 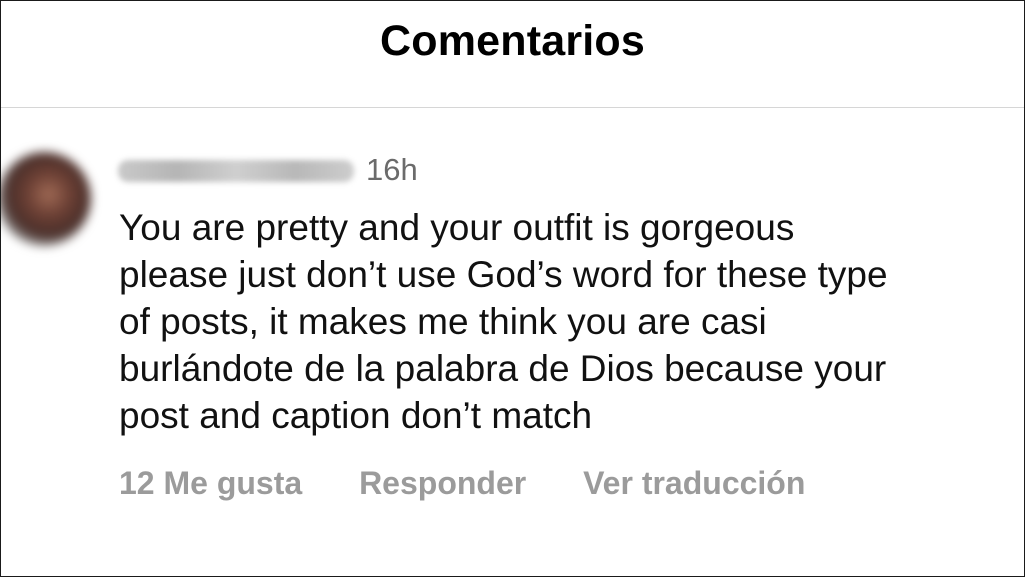 I want to click on see-translation-button: Ver traducción, so click(x=694, y=483).